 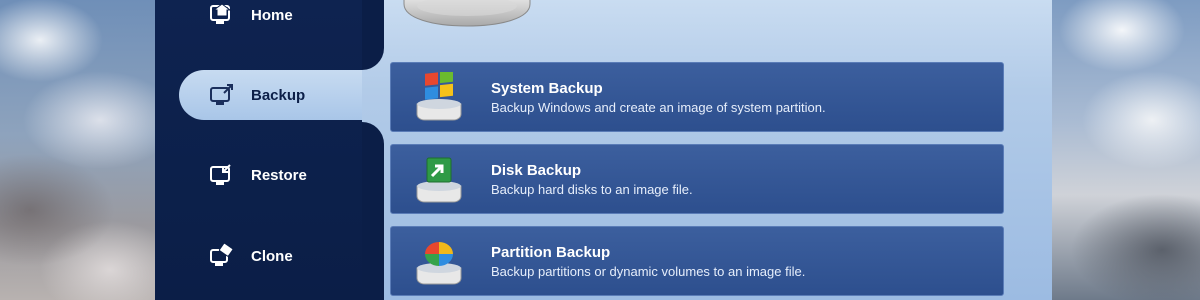 I want to click on card-title: Disk Backup, so click(x=536, y=170).